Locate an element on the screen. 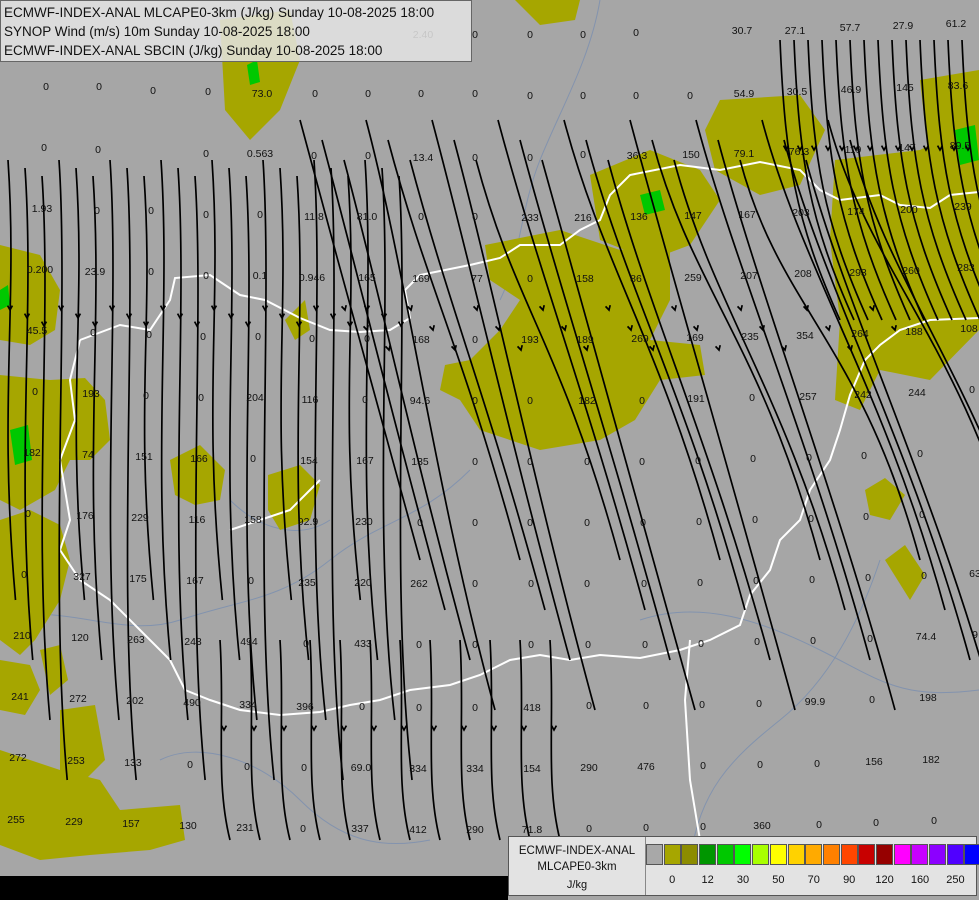 The width and height of the screenshot is (979, 900). station-value-label: 412 is located at coordinates (418, 830).